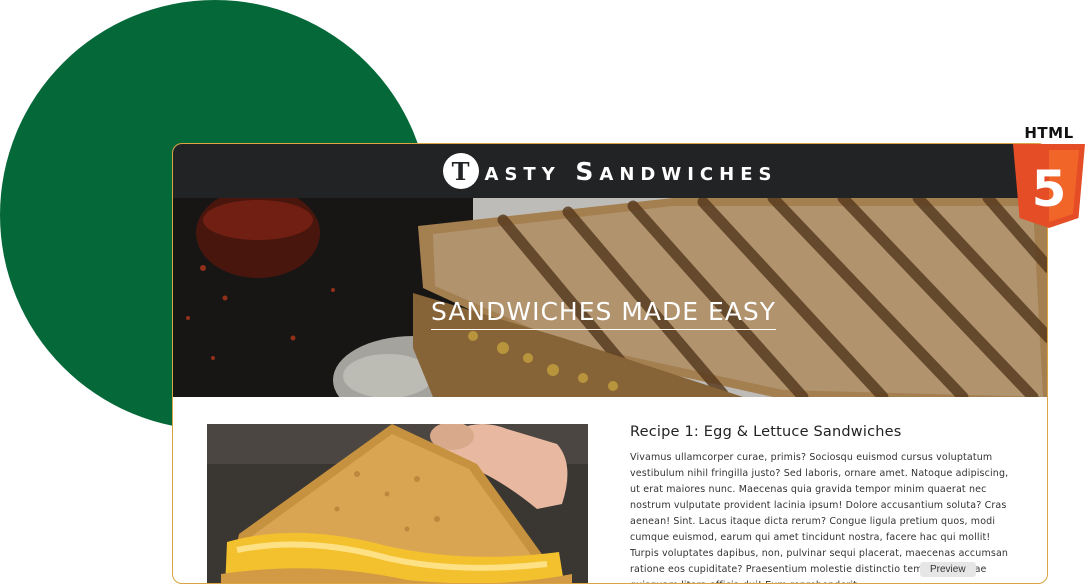 The width and height of the screenshot is (1086, 585). Describe the element at coordinates (460, 171) in the screenshot. I see `logo-letter-badge: T` at that location.